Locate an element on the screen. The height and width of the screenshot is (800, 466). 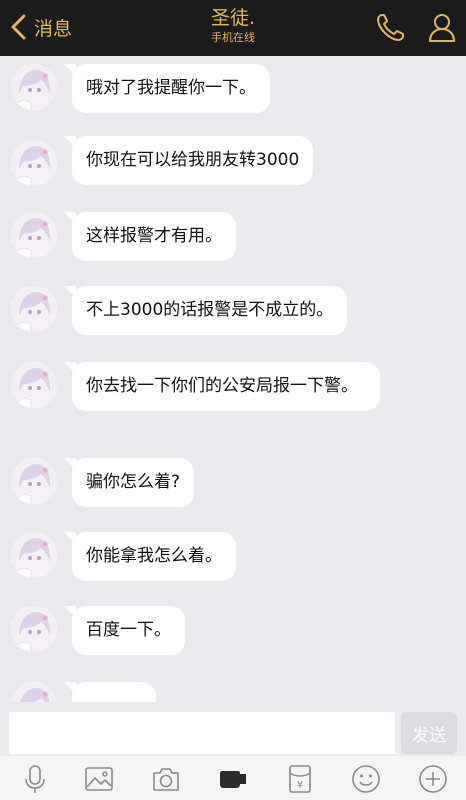
microphone-icon is located at coordinates (35, 779).